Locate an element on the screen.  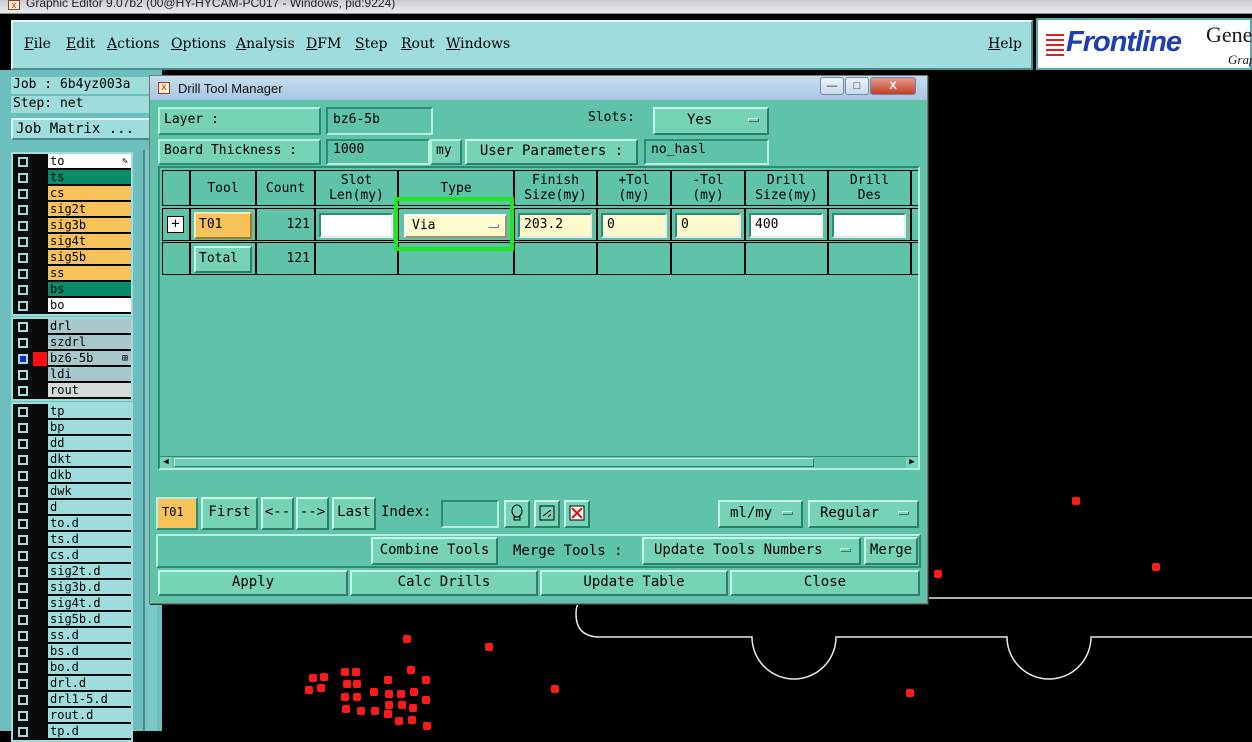
first-button: First is located at coordinates (229, 513).